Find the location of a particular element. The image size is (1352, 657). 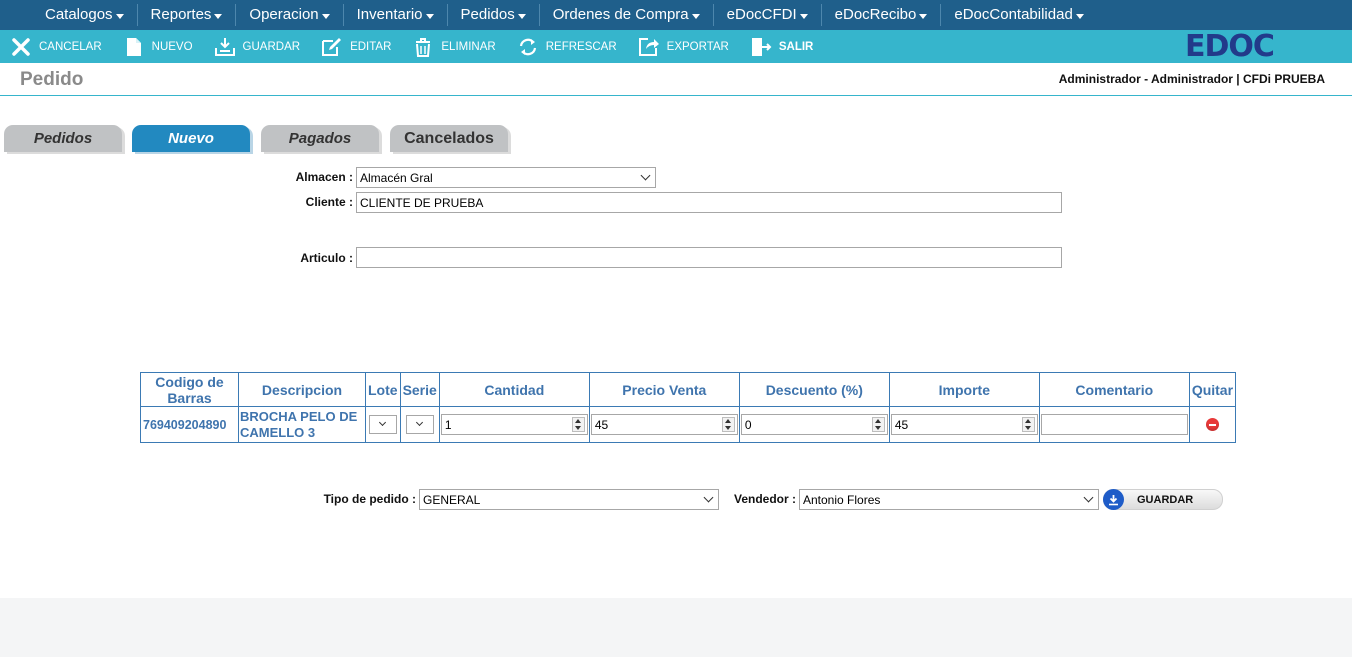

menu-label: eDocContabilidad is located at coordinates (1013, 14).